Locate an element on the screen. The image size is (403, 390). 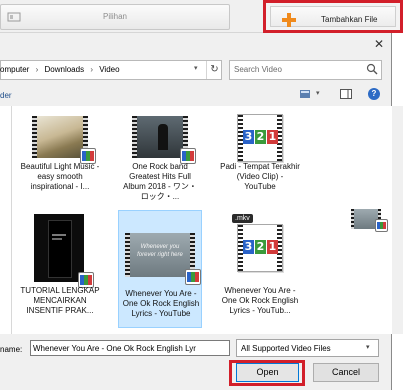
refresh-icon: ↻ is located at coordinates (214, 70).